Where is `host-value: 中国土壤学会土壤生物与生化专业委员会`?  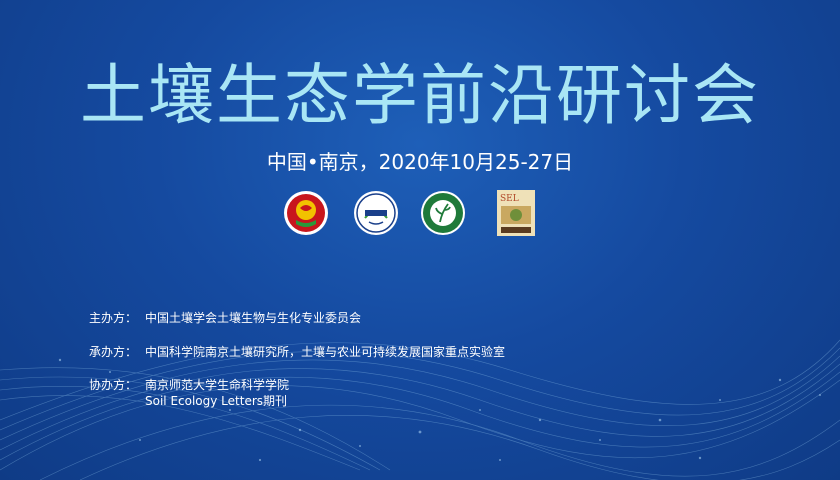 host-value: 中国土壤学会土壤生物与生化专业委员会 is located at coordinates (253, 318).